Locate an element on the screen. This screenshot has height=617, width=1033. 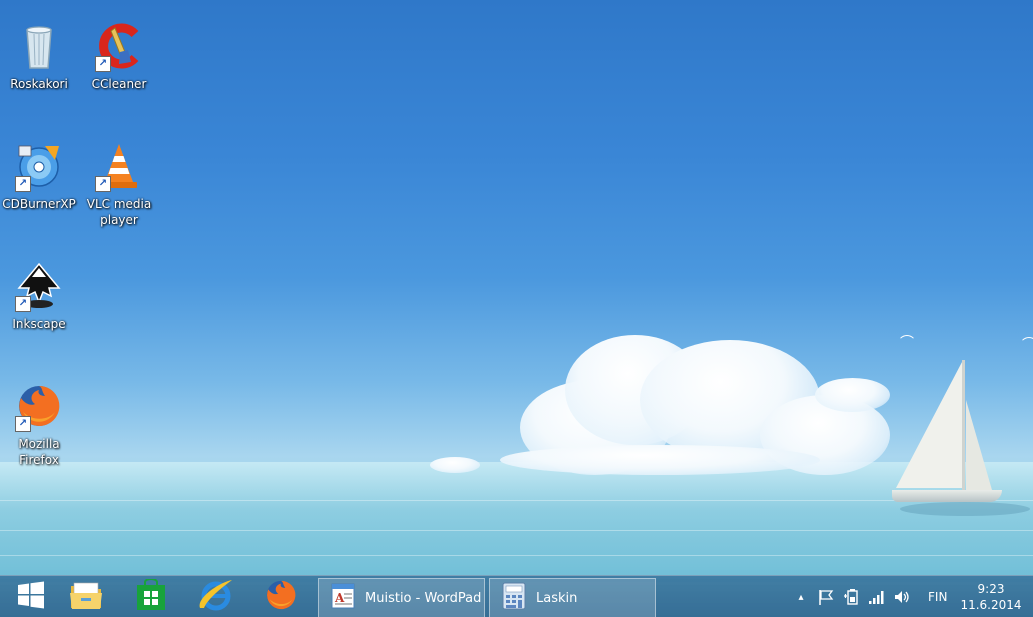
desktop-icon-recycle-bin: Roskakori is located at coordinates (39, 57).